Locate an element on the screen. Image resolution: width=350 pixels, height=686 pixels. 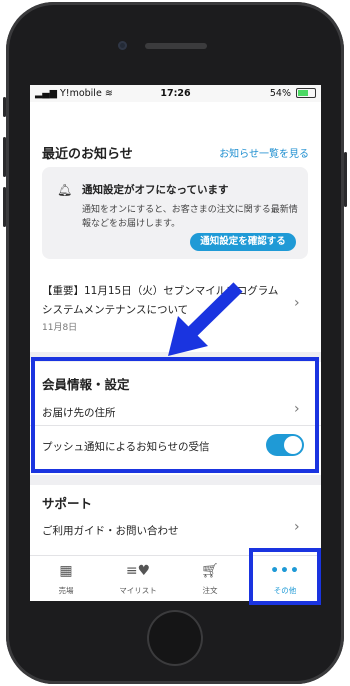
tab-store: ▦ 売場 is located at coordinates (66, 578).